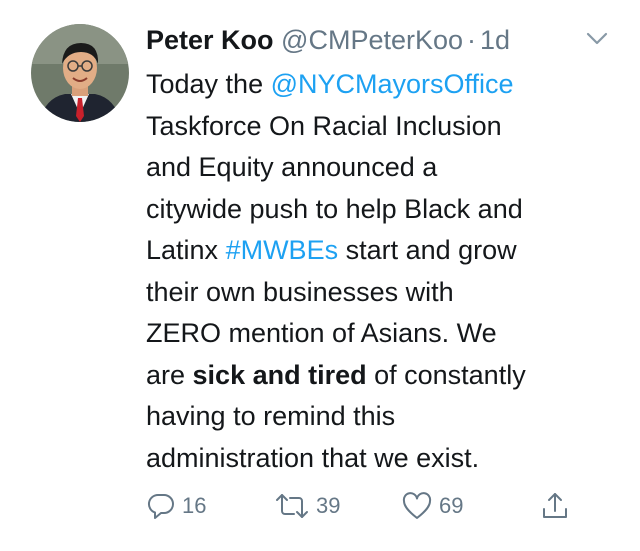 This screenshot has height=551, width=640. I want to click on heart-icon, so click(417, 505).